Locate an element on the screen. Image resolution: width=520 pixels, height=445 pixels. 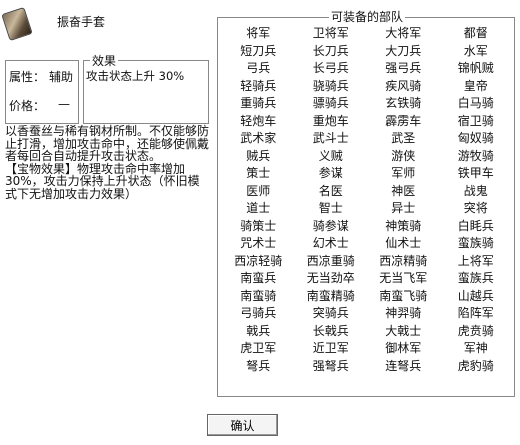
unit-cell: 军师 is located at coordinates (403, 173).